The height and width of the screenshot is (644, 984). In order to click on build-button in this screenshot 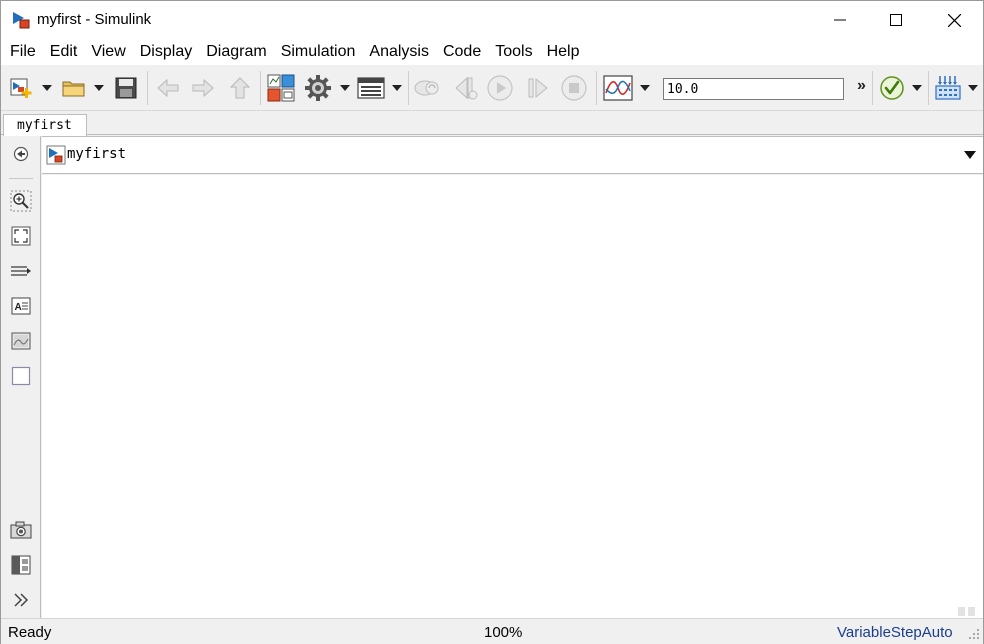, I will do `click(948, 88)`.